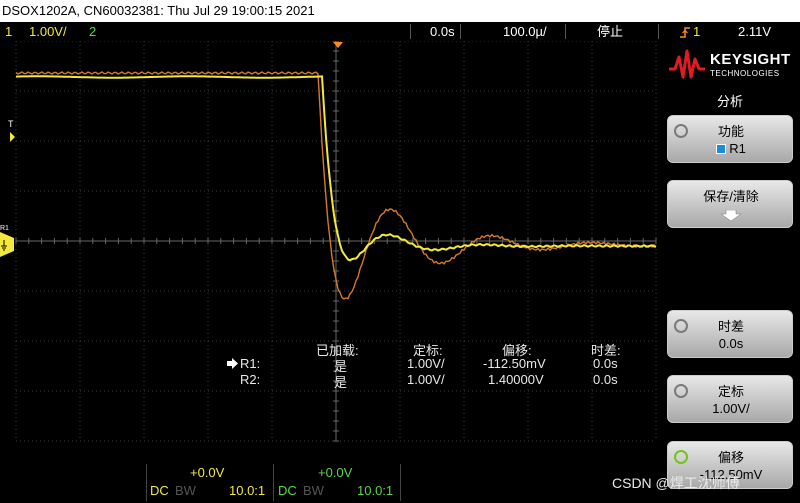 Image resolution: width=800 pixels, height=503 pixels. I want to click on timebase-scale: 100.0µ/, so click(525, 31).